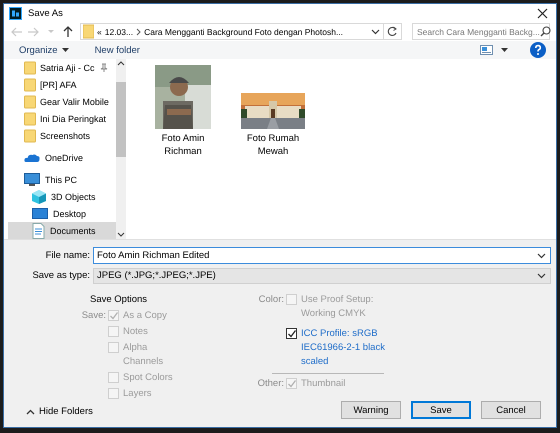 This screenshot has width=560, height=433. Describe the element at coordinates (137, 394) in the screenshot. I see `checkbox-label: Layers` at that location.